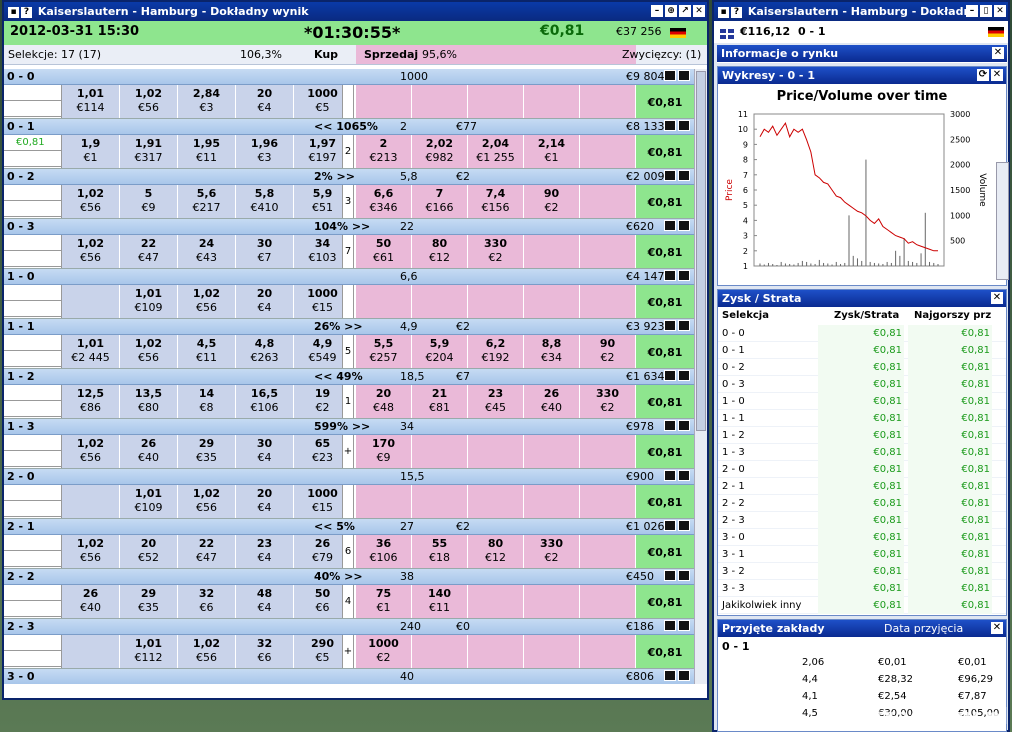 The image size is (1012, 732). I want to click on back-price-cell: 2,84 €3, so click(207, 101).